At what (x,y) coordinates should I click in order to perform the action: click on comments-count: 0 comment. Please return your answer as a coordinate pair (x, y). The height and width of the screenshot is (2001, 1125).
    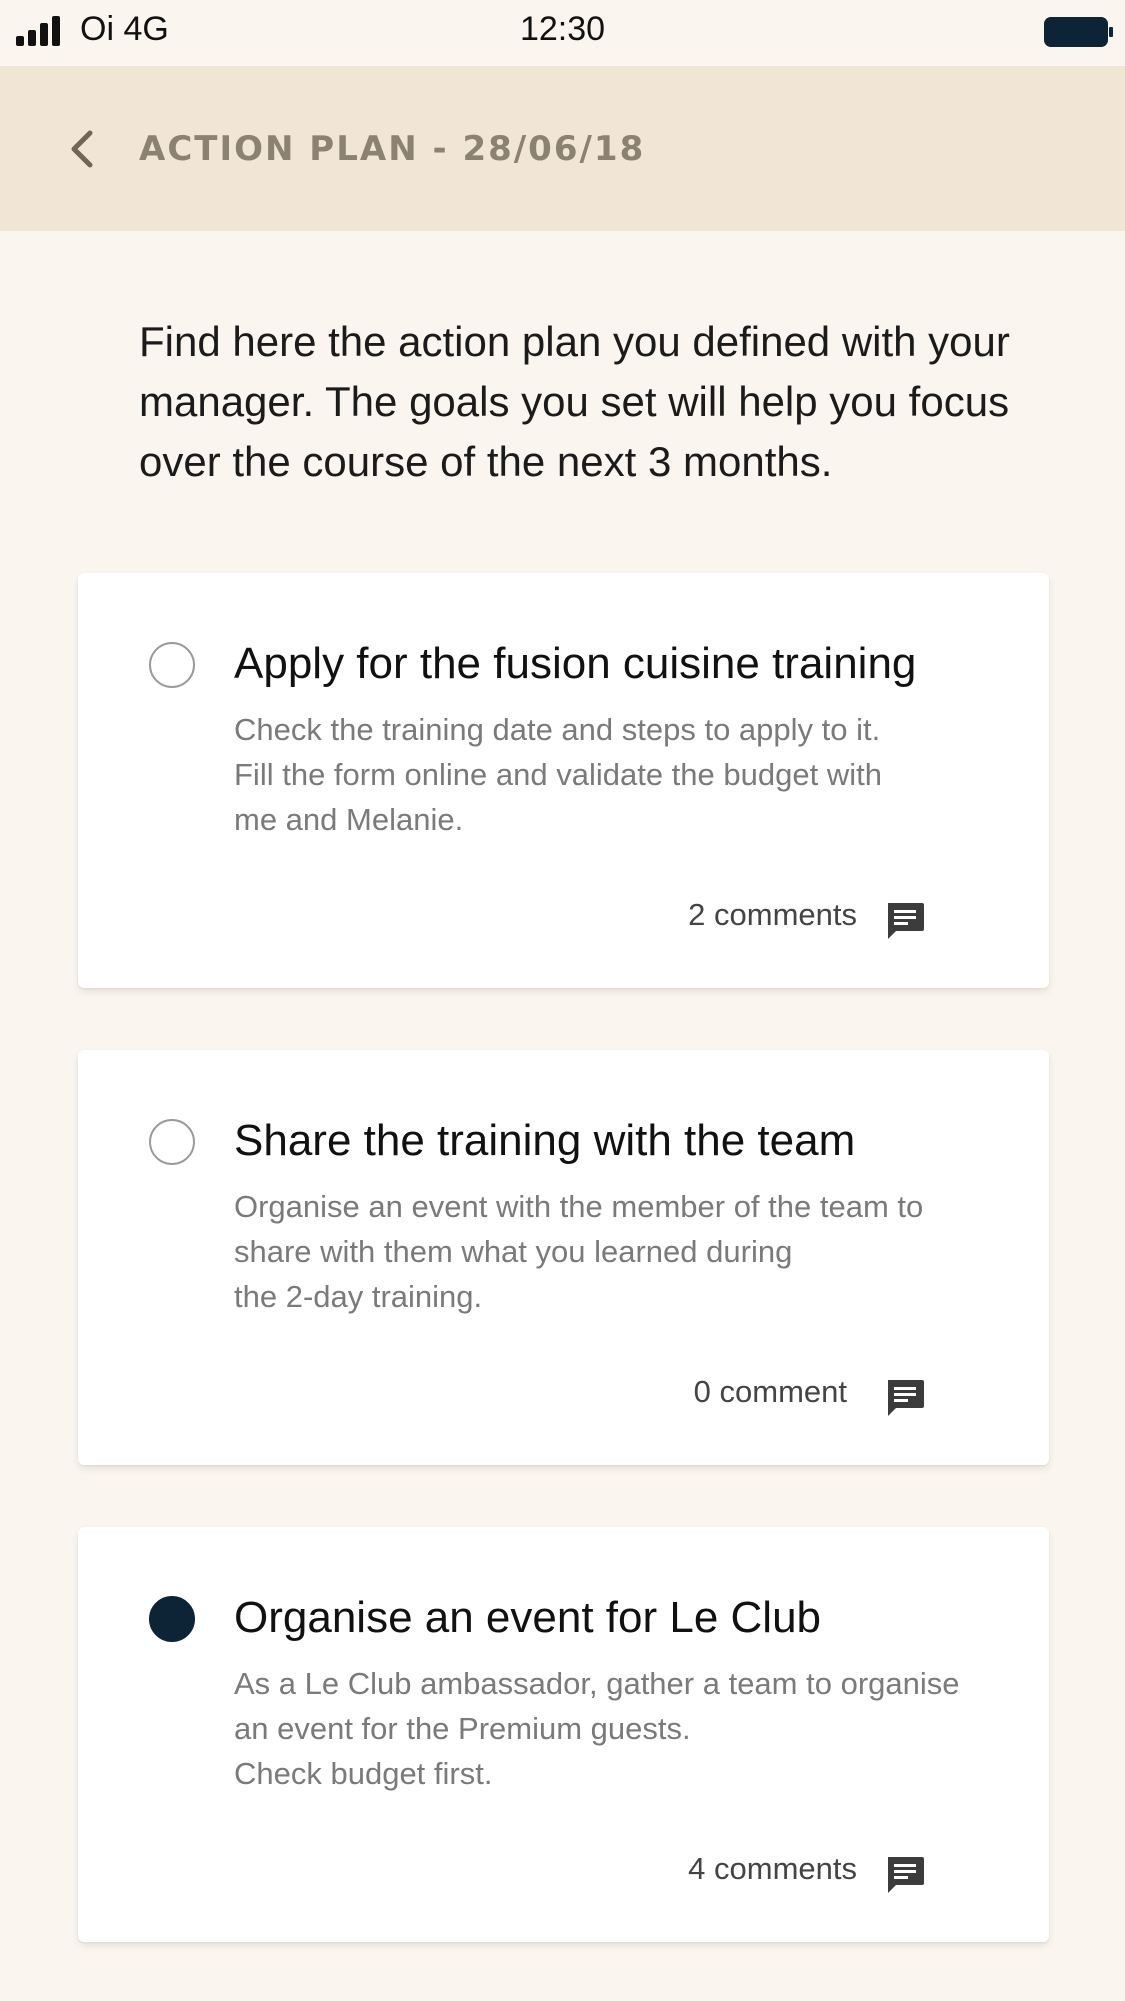
    Looking at the image, I should click on (770, 1392).